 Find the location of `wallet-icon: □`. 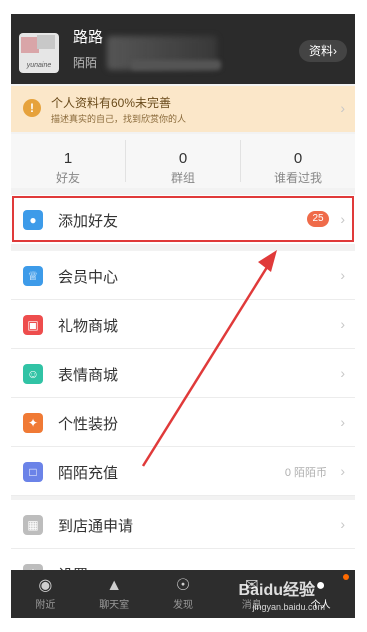

wallet-icon: □ is located at coordinates (33, 472).